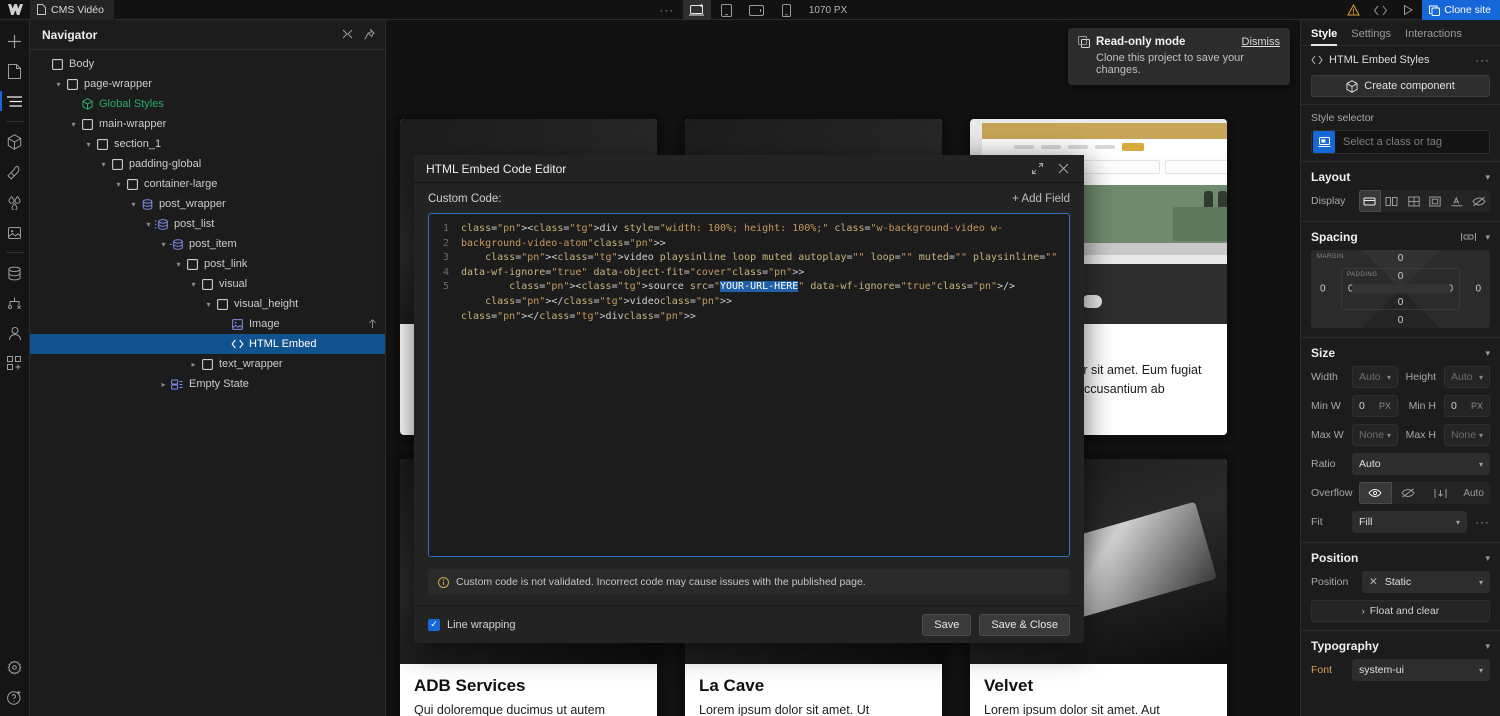 Image resolution: width=1500 pixels, height=716 pixels. I want to click on save-button: Save, so click(947, 624).